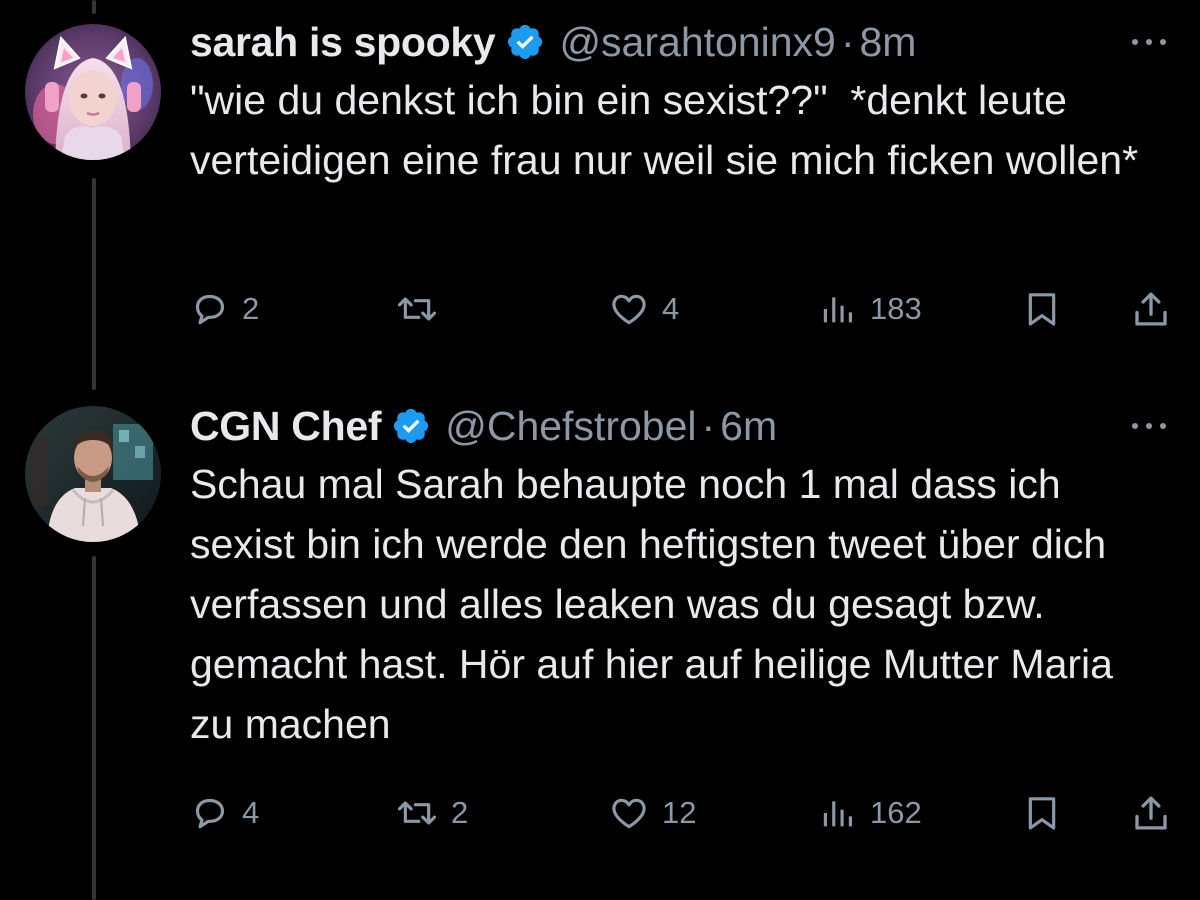 The image size is (1200, 900). I want to click on reply-count: 4, so click(251, 812).